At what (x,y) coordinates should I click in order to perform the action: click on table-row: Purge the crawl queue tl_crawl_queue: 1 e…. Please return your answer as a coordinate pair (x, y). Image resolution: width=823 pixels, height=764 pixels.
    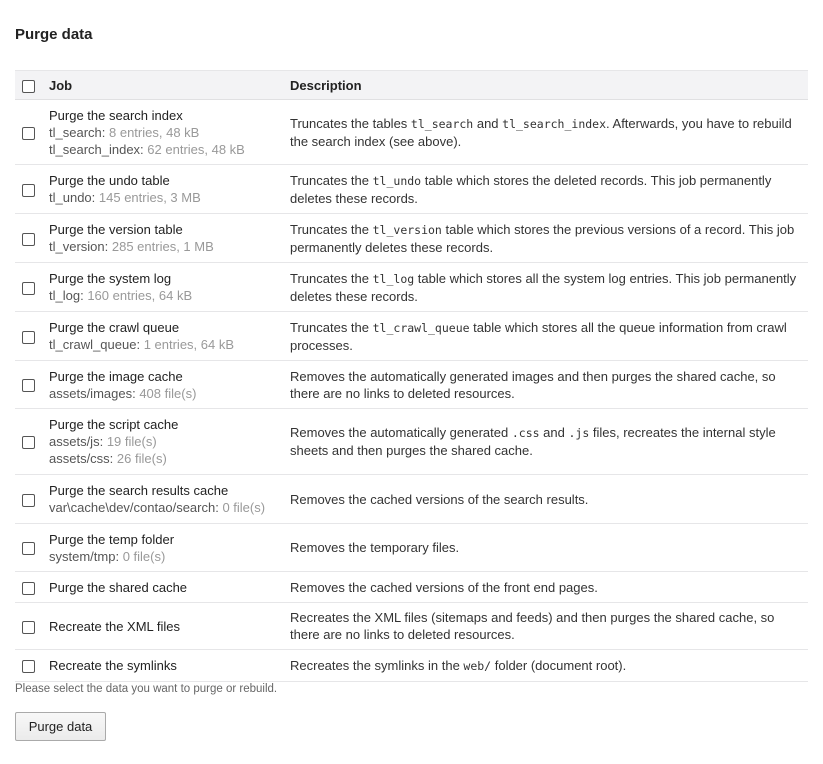
    Looking at the image, I should click on (411, 336).